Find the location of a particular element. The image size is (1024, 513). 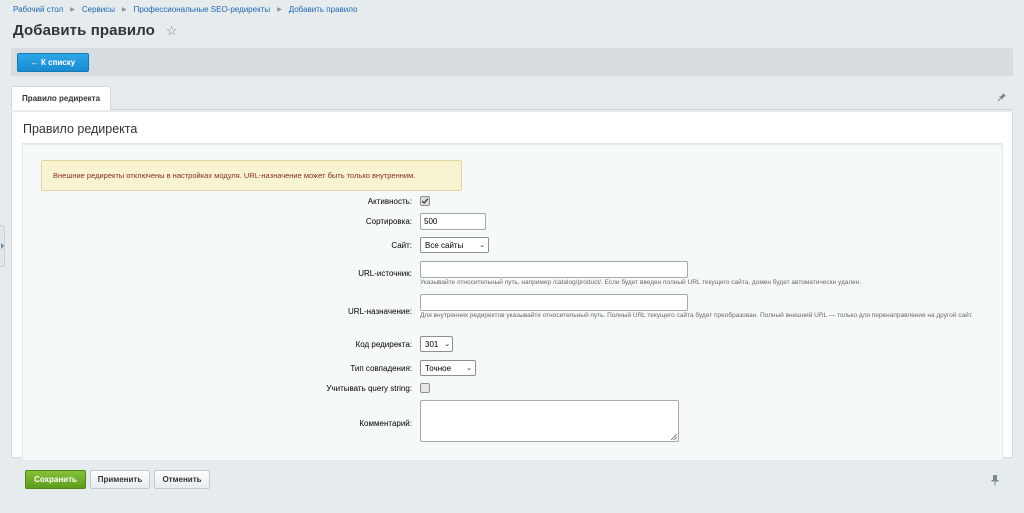

breadcrumb-item-desktop: Рабочий стол is located at coordinates (38, 9).